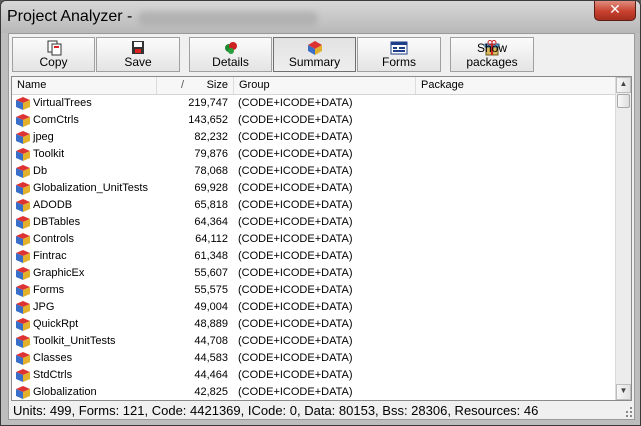 The width and height of the screenshot is (641, 426). What do you see at coordinates (138, 54) in the screenshot?
I see `save-button: Save` at bounding box center [138, 54].